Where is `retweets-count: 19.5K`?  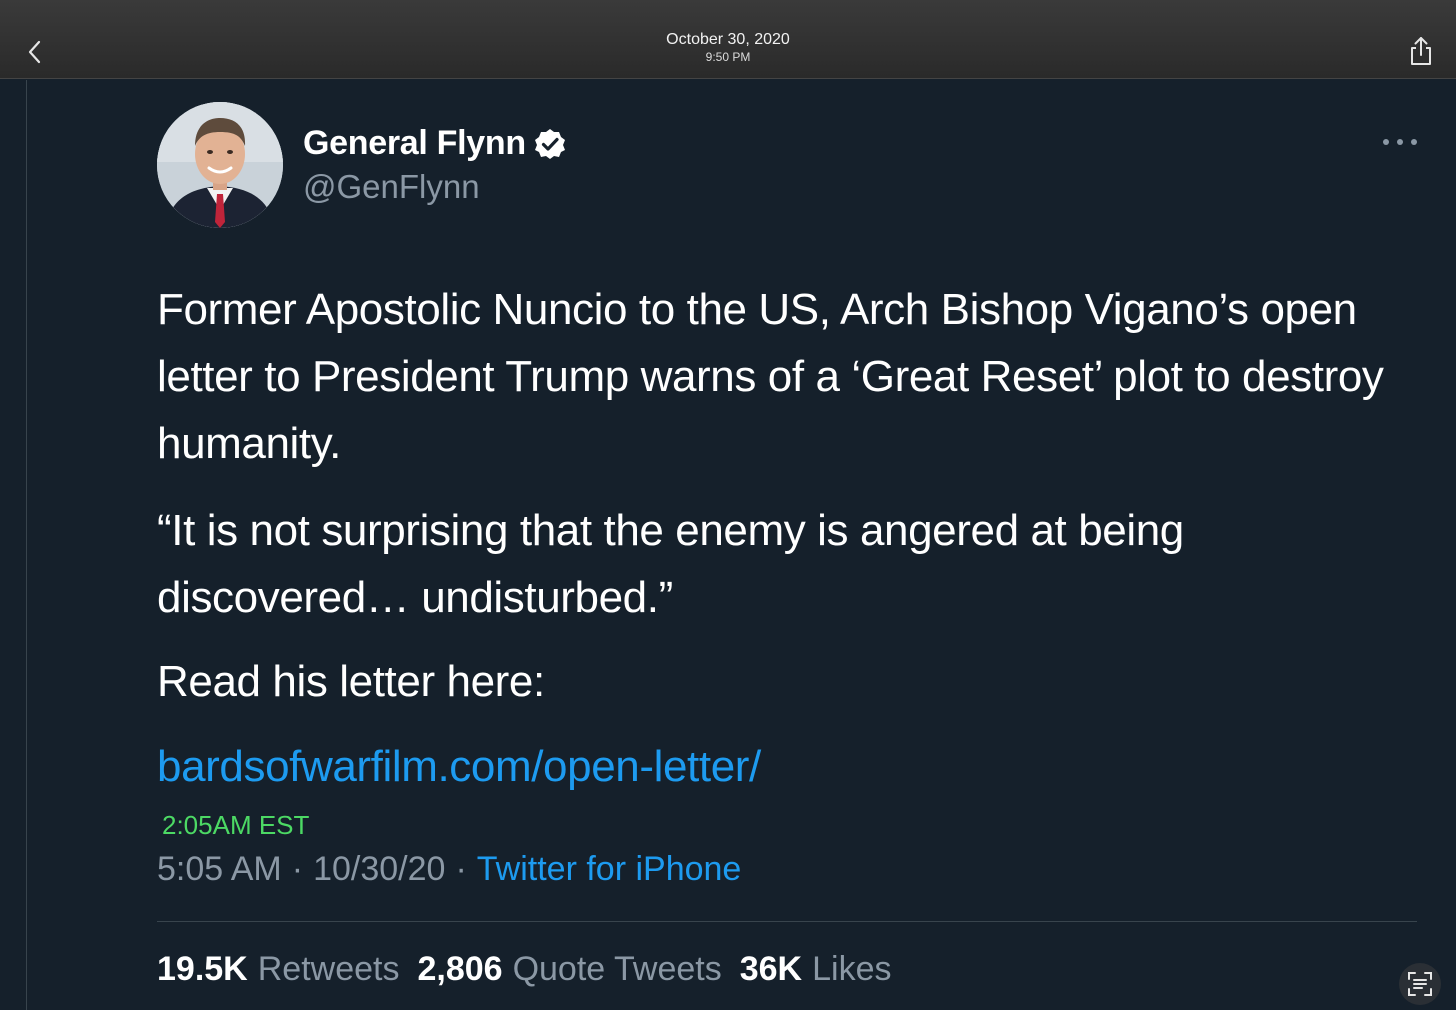
retweets-count: 19.5K is located at coordinates (202, 969).